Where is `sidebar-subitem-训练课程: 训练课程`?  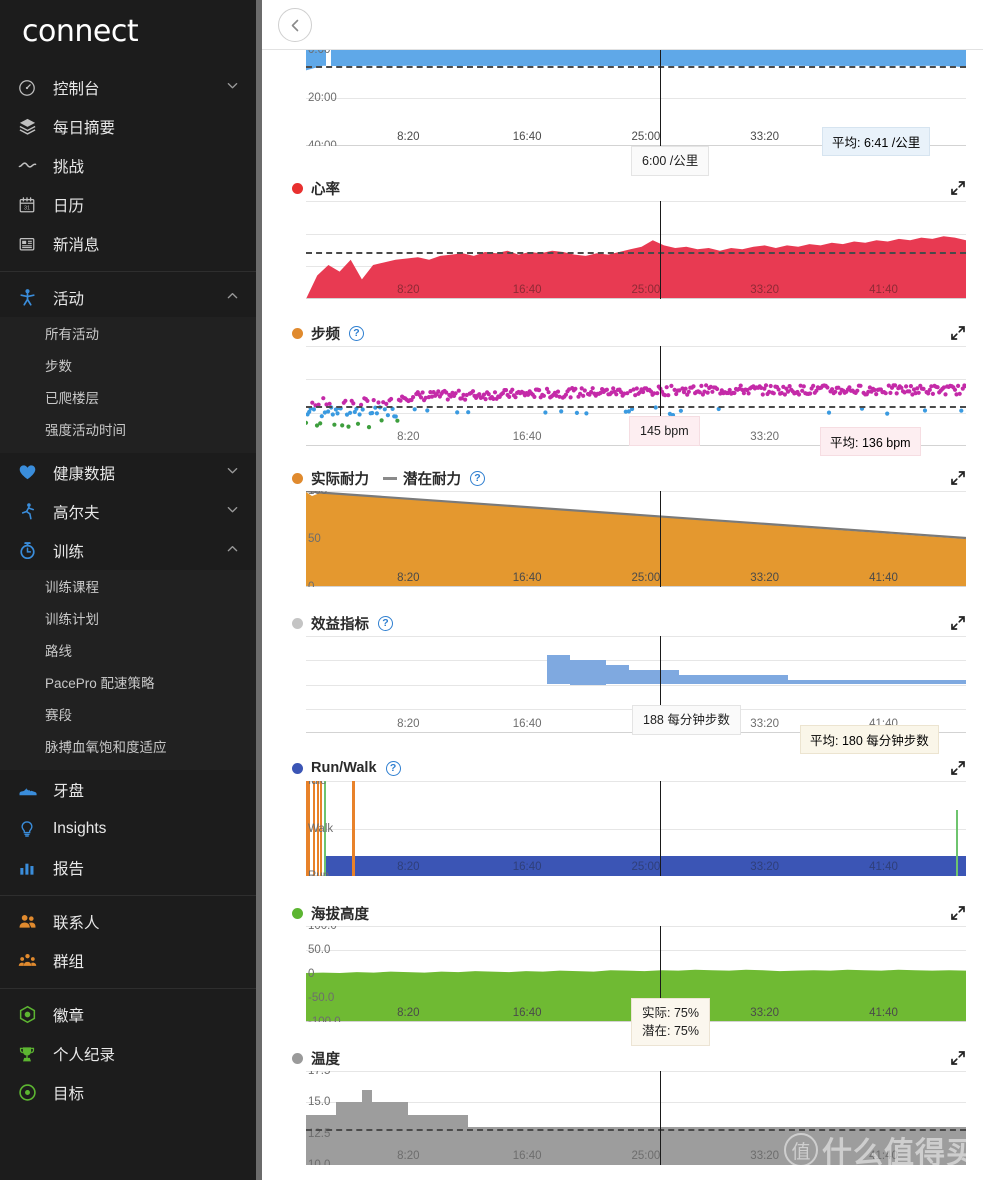
sidebar-subitem-训练课程: 训练课程 is located at coordinates (128, 588).